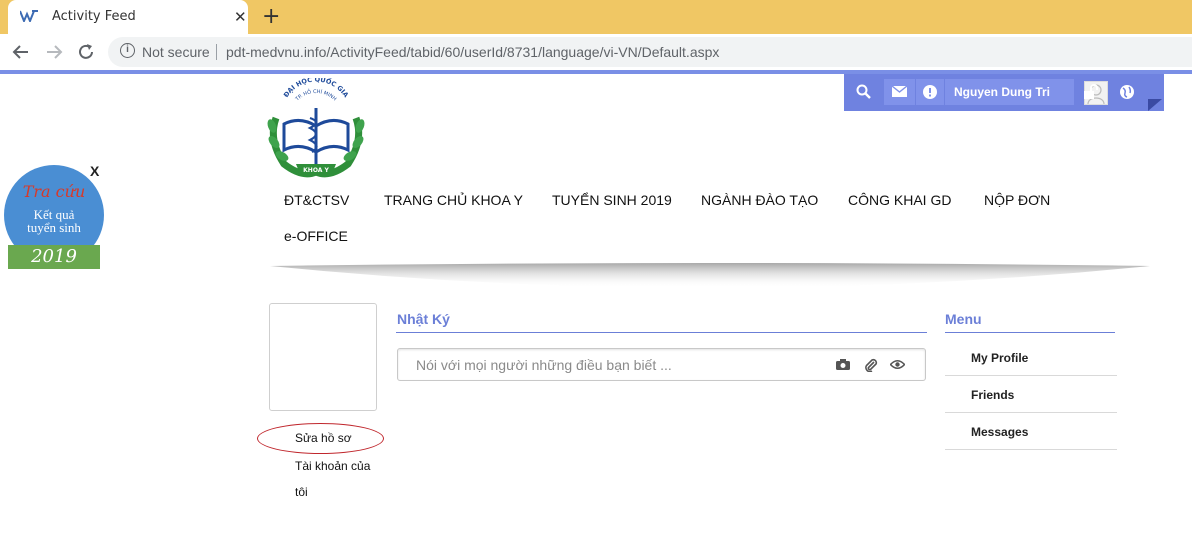 This screenshot has width=1192, height=540. I want to click on logo-emblem: ĐẠI HỌC QUỐC GIA TP. HỒ CHÍ MINH KHOA Y, so click(316, 126).